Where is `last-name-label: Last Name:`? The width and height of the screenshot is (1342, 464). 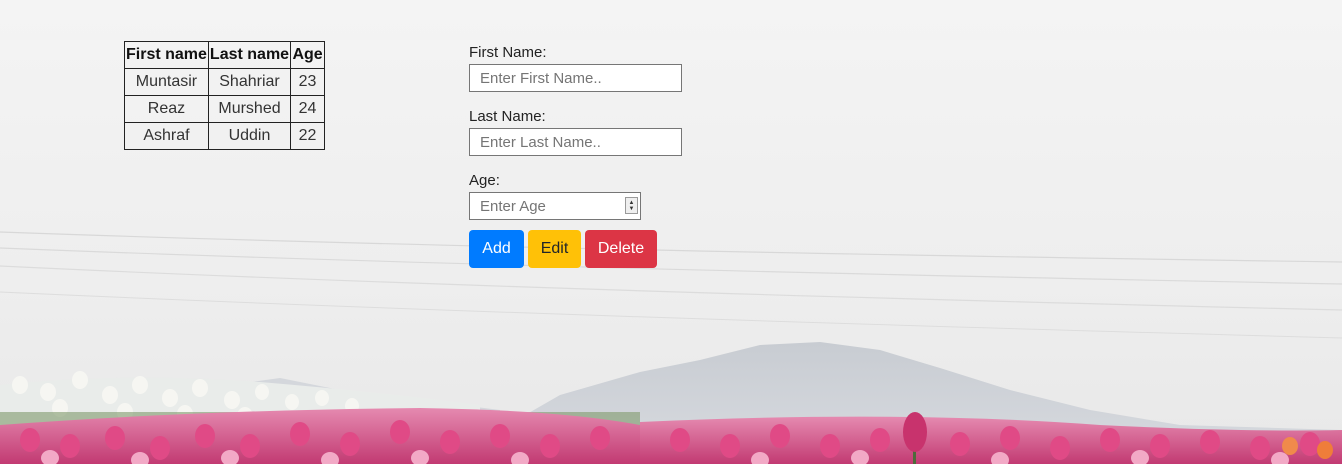
last-name-label: Last Name: is located at coordinates (507, 116).